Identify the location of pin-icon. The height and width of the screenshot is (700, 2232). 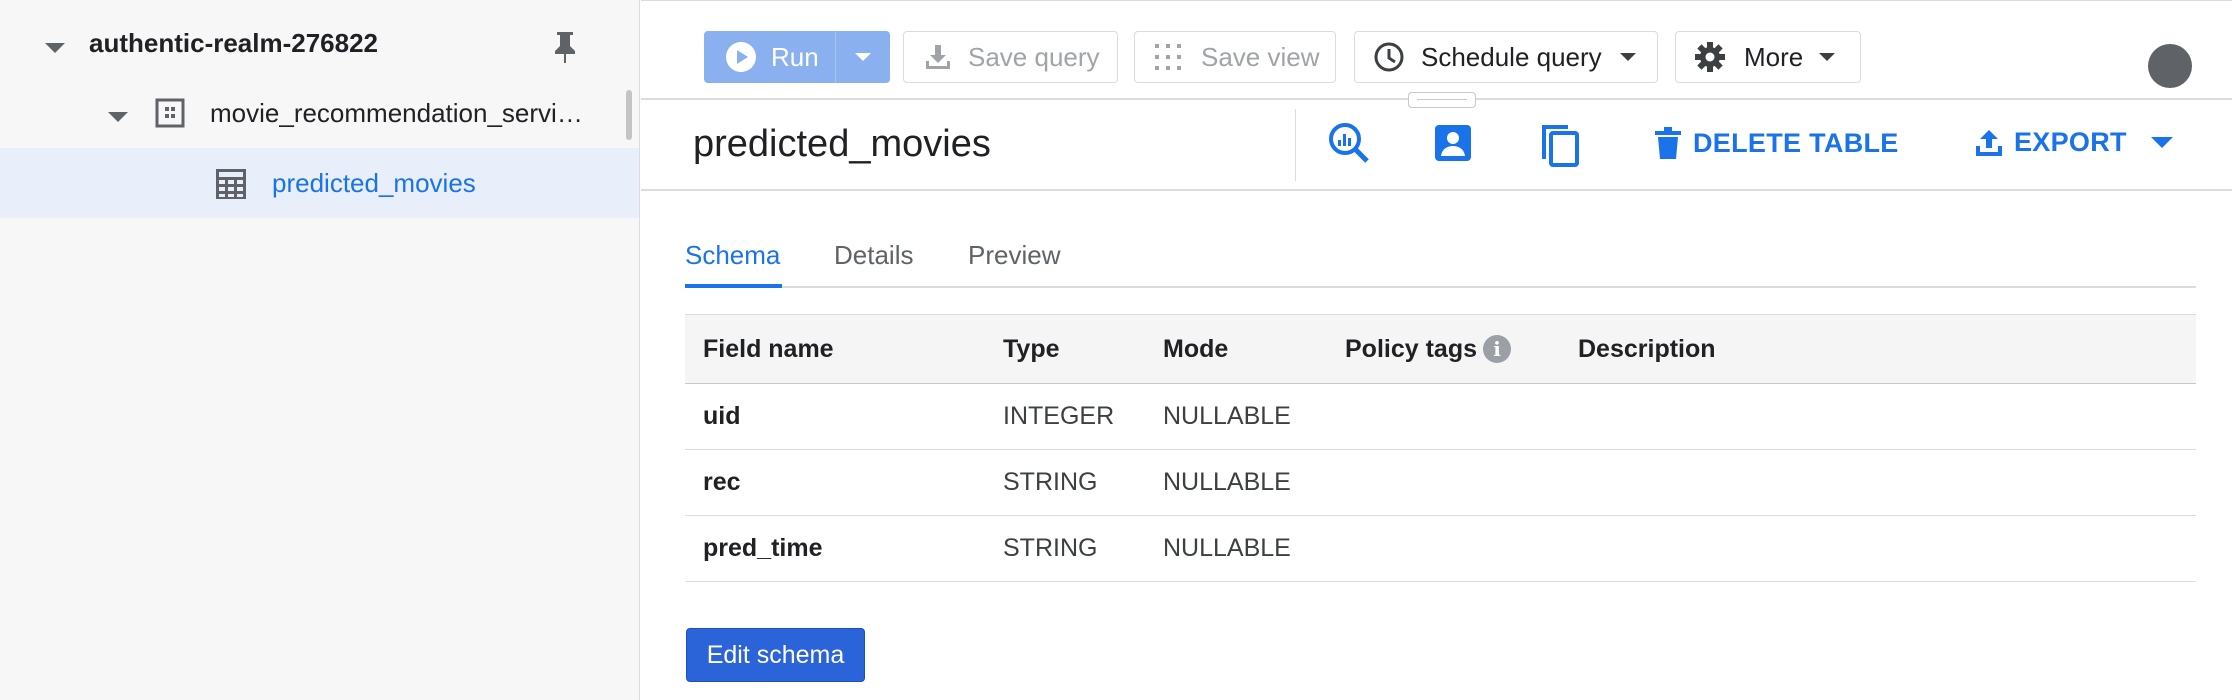
(565, 47).